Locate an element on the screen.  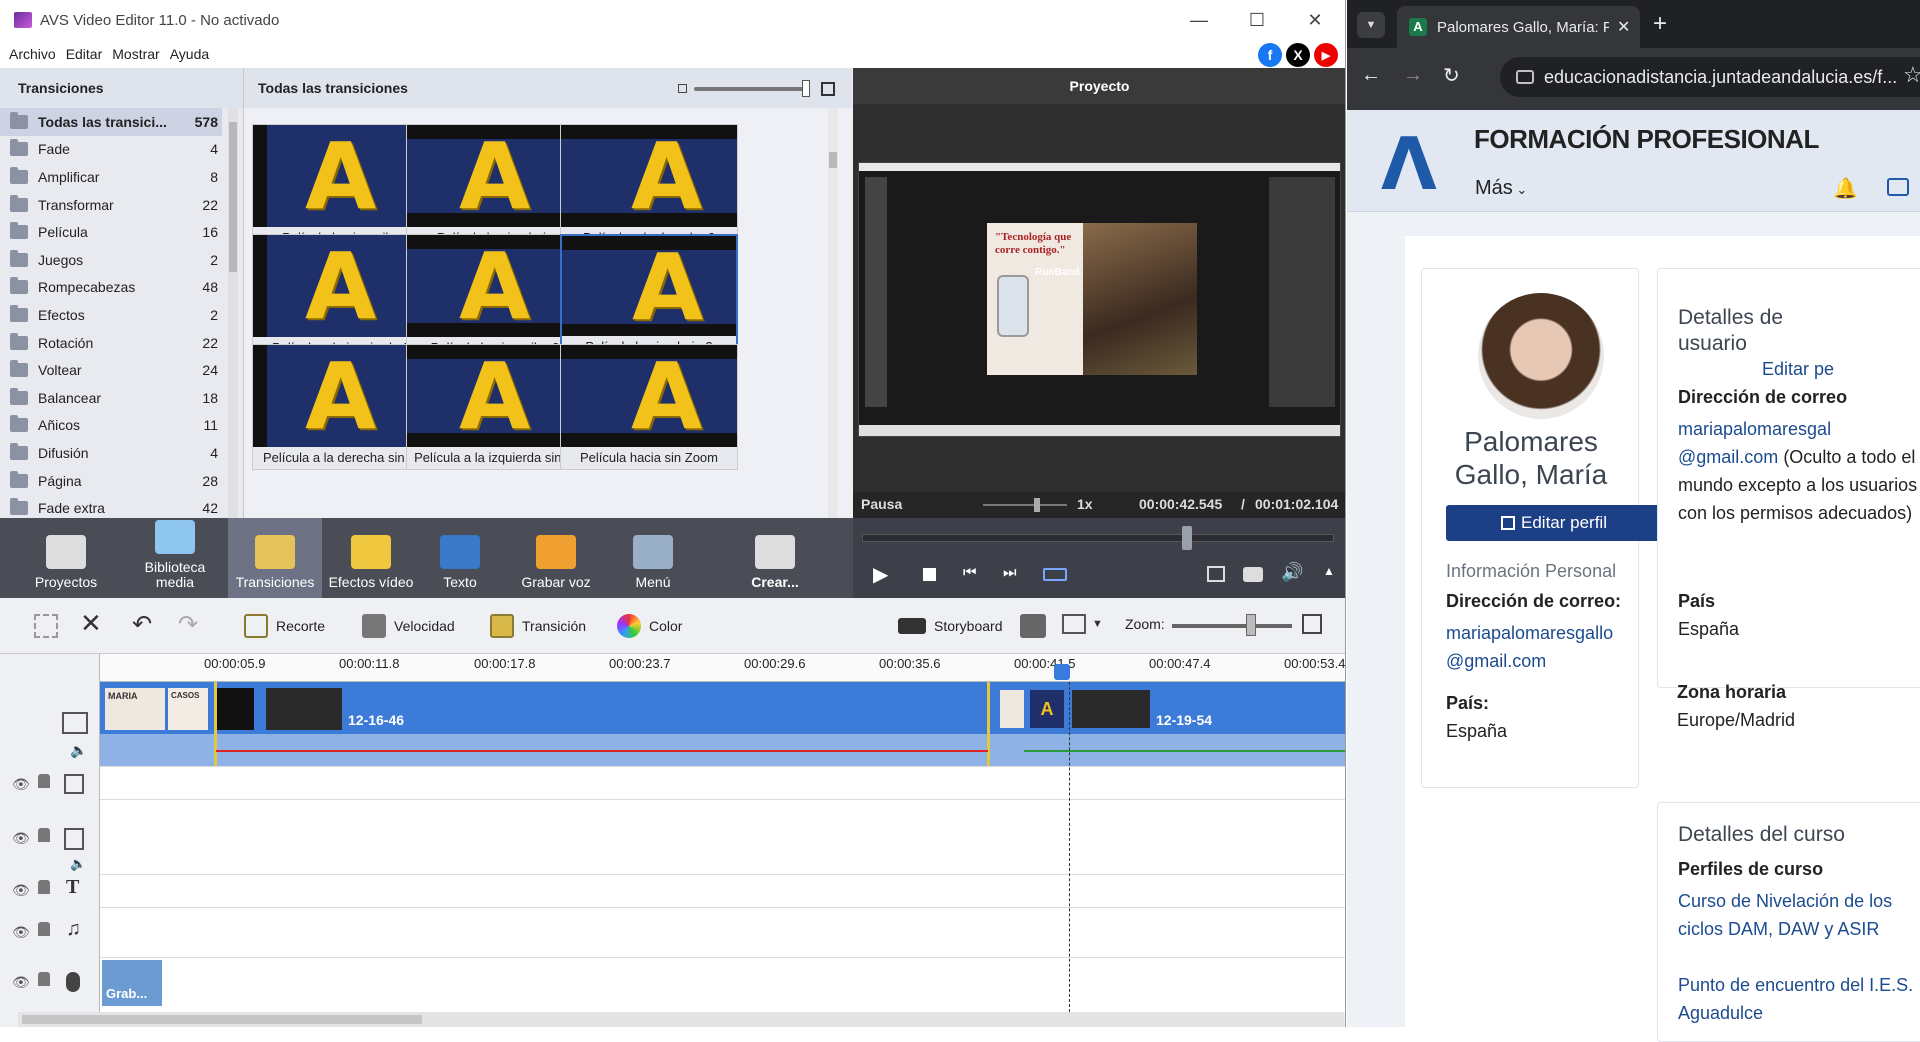
new-tab-icon: + is located at coordinates (1660, 24).